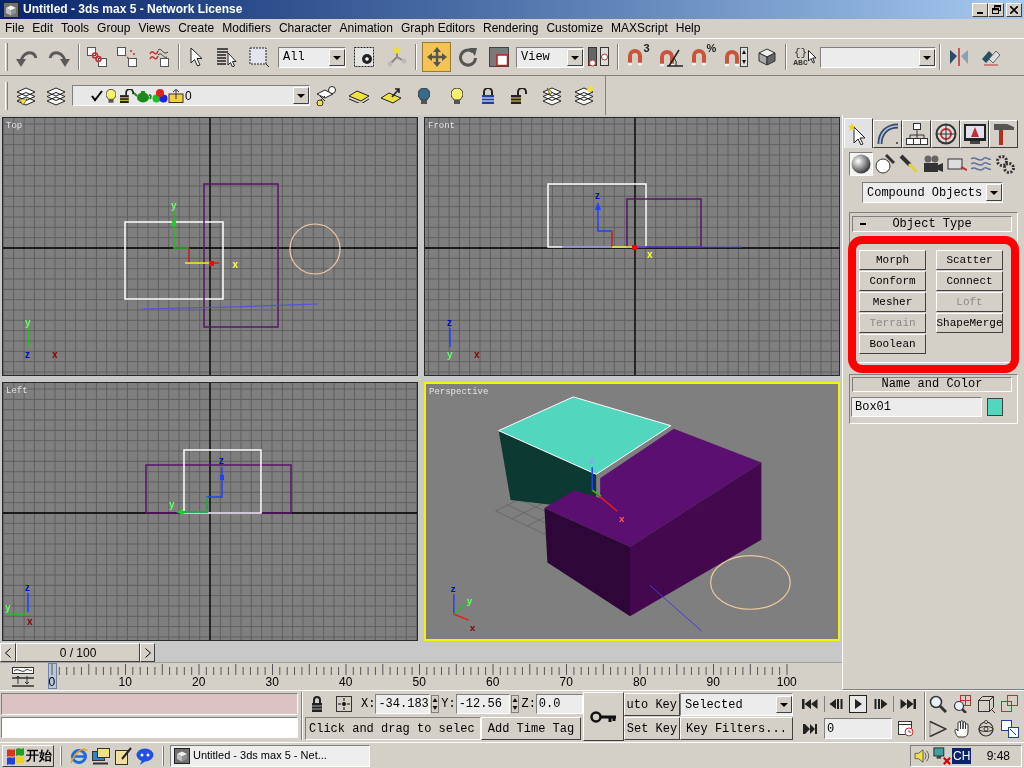  Describe the element at coordinates (969, 260) in the screenshot. I see `object-type-button: Scatter` at that location.